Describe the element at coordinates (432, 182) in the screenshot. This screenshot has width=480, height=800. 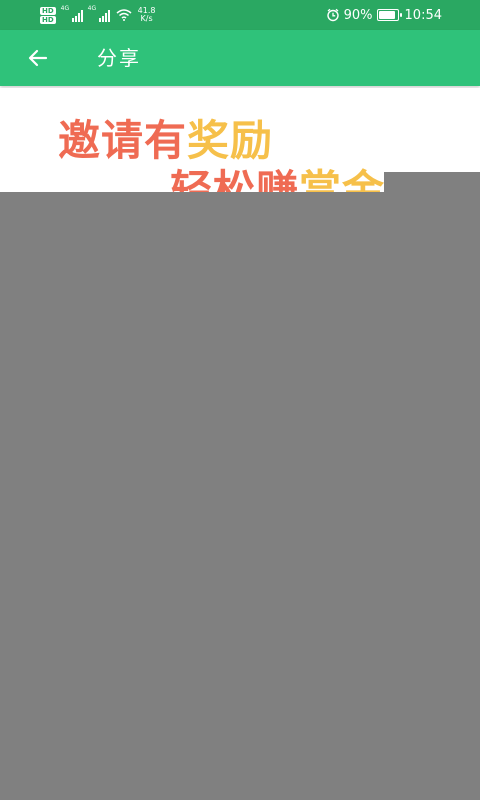
I see `loading-overlay-notch` at that location.